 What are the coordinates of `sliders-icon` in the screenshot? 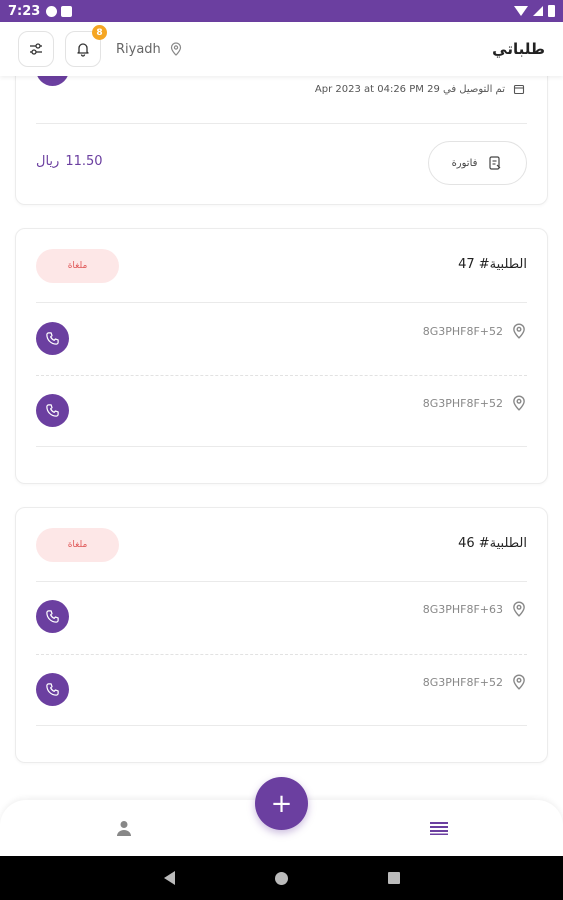 It's located at (36, 49).